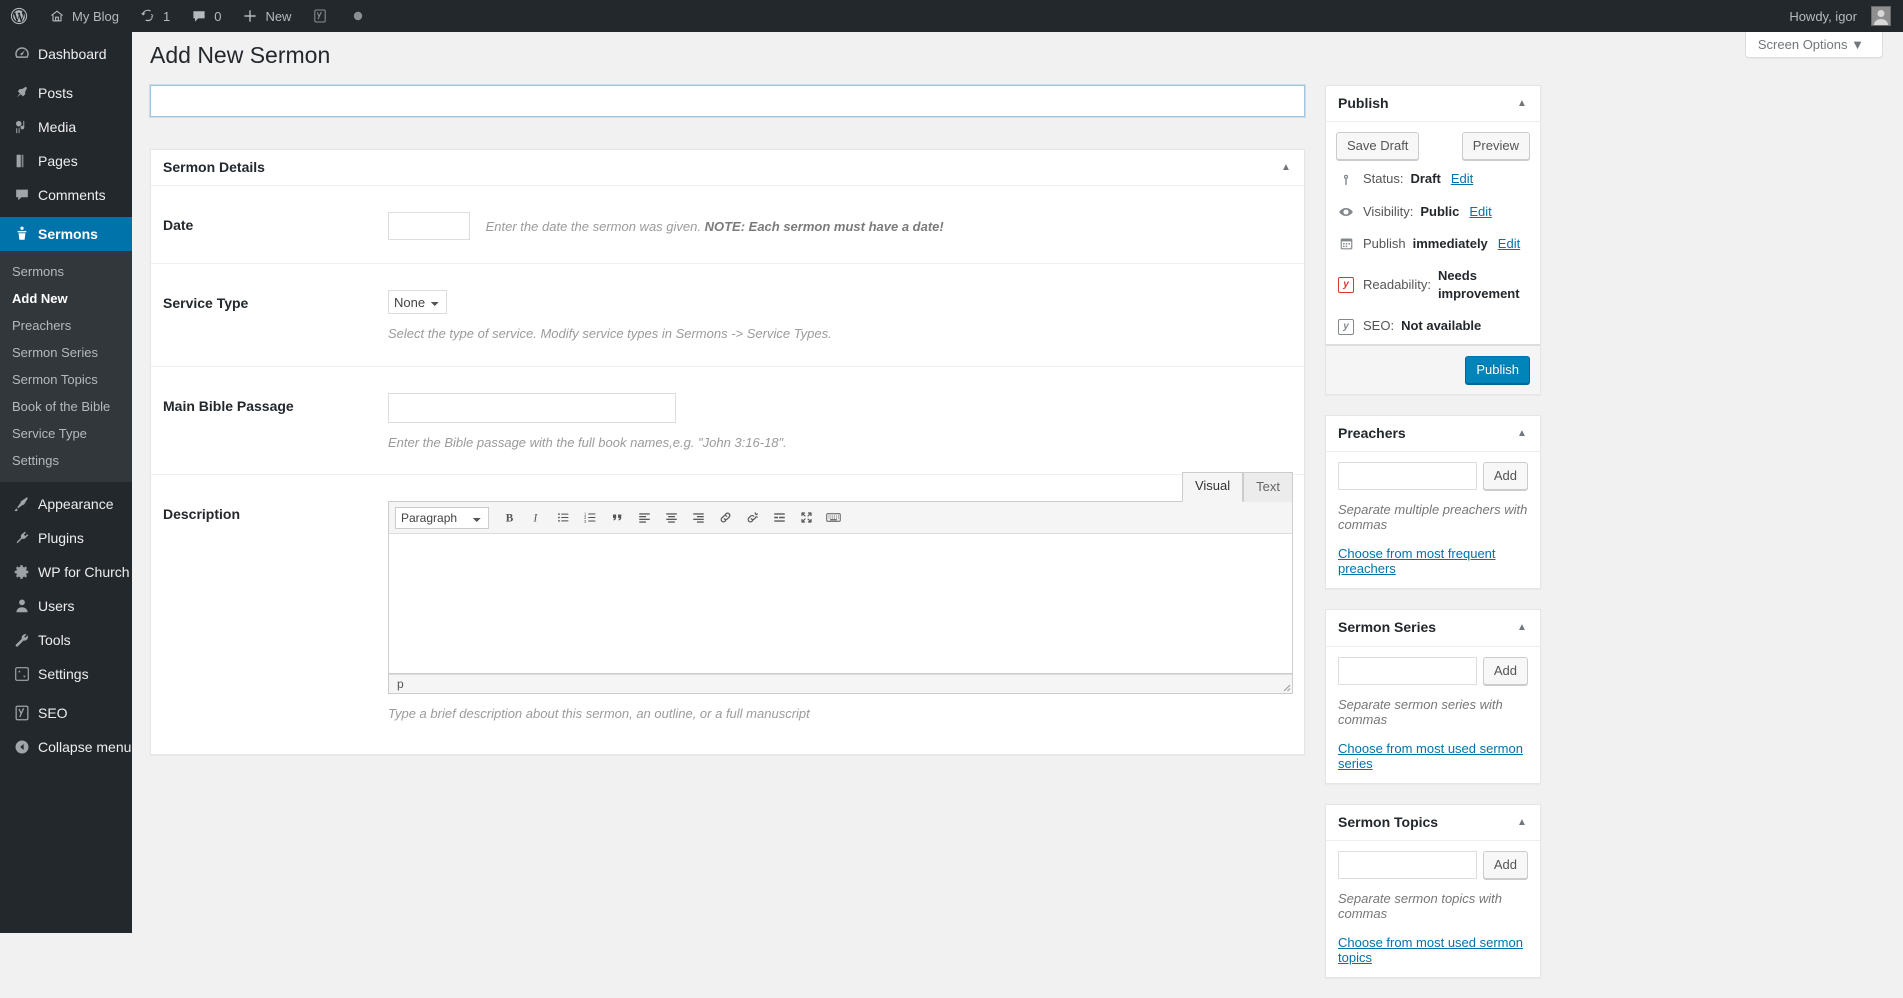 This screenshot has width=1903, height=998. I want to click on comments-menu: 0, so click(205, 16).